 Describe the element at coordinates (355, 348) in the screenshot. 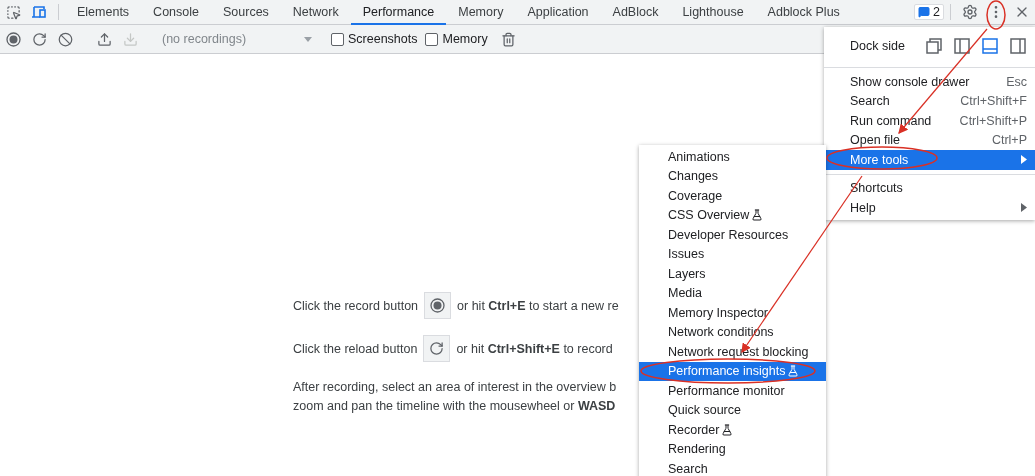

I see `hint-text: Click the reload button` at that location.